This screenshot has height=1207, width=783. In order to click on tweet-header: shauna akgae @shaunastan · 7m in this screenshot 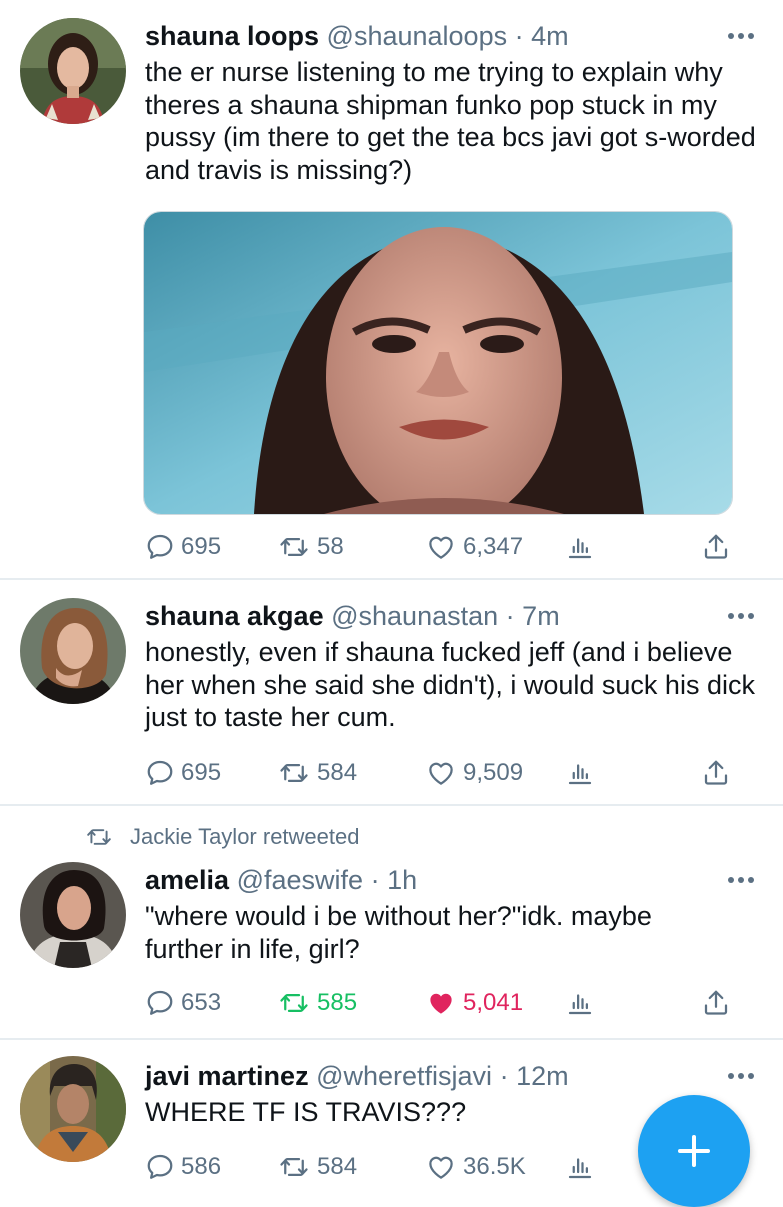, I will do `click(352, 616)`.